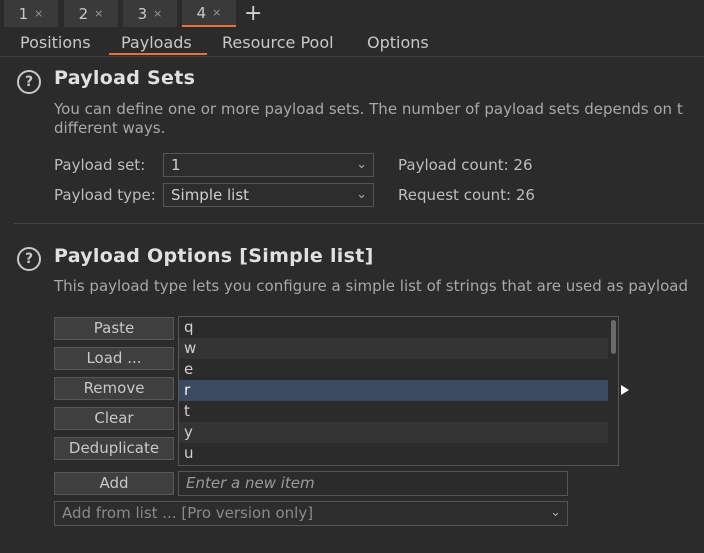  I want to click on add-from-list-select: Add from list ... [Pro version only] ⌄, so click(311, 513).